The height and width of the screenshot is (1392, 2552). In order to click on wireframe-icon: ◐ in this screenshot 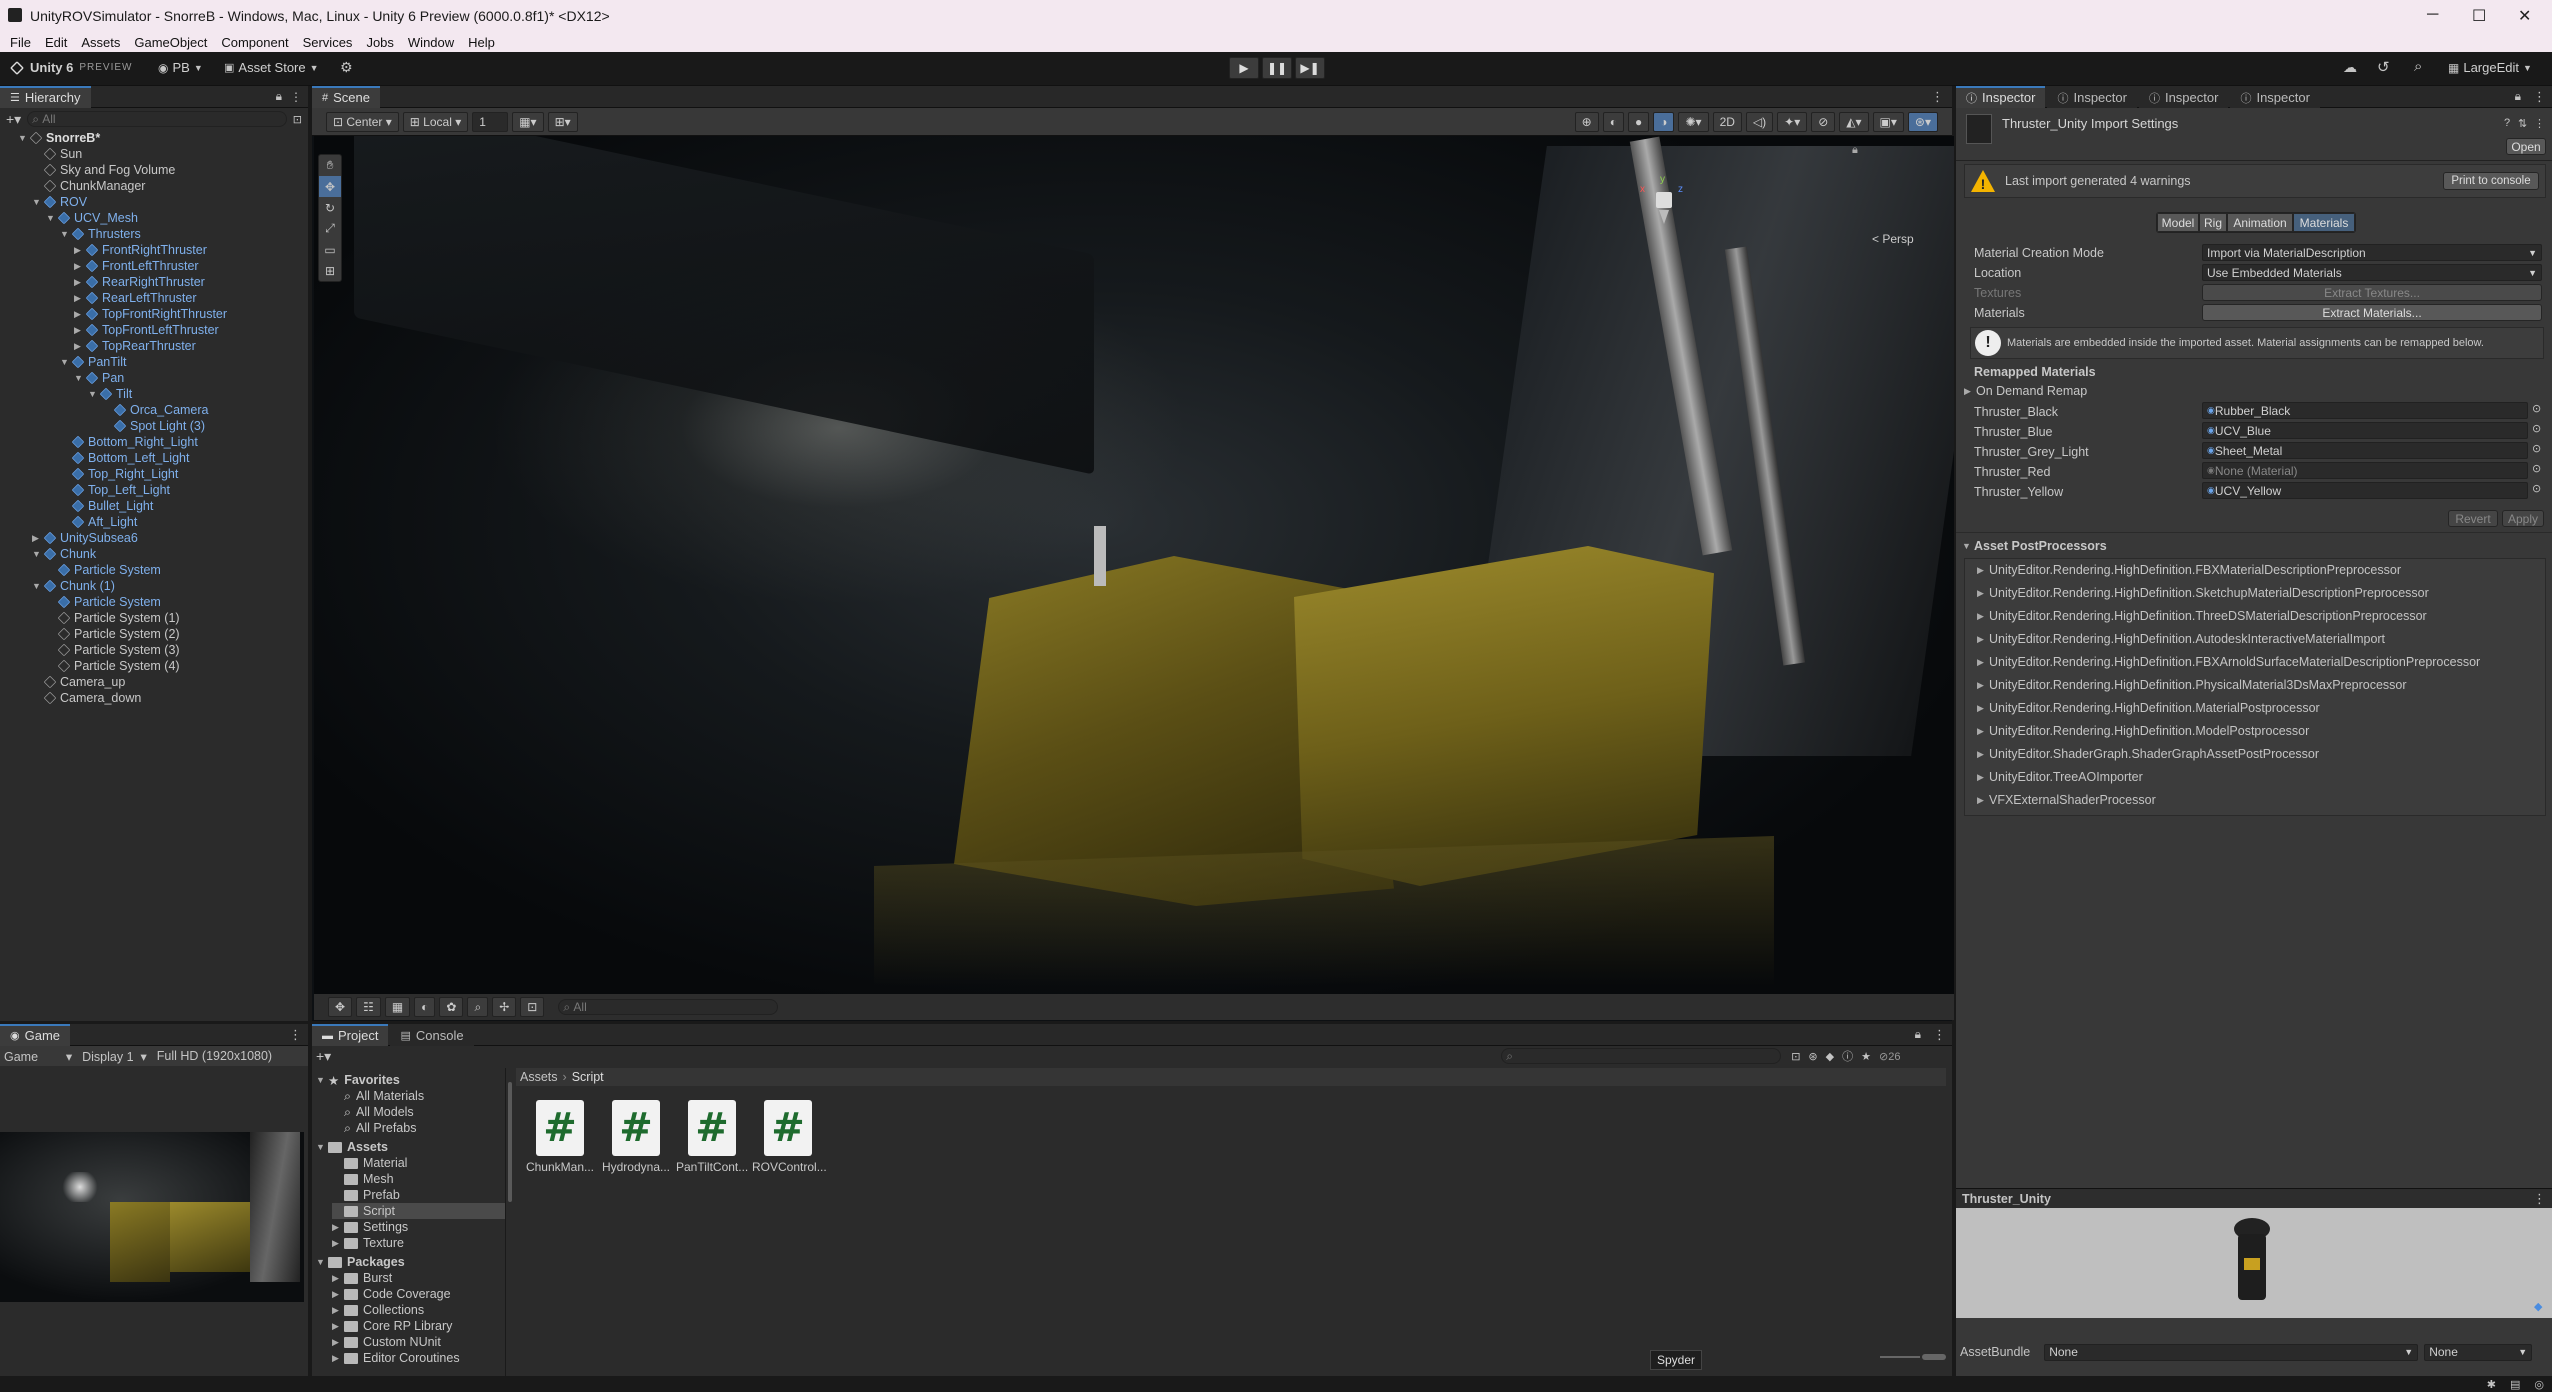, I will do `click(1613, 121)`.